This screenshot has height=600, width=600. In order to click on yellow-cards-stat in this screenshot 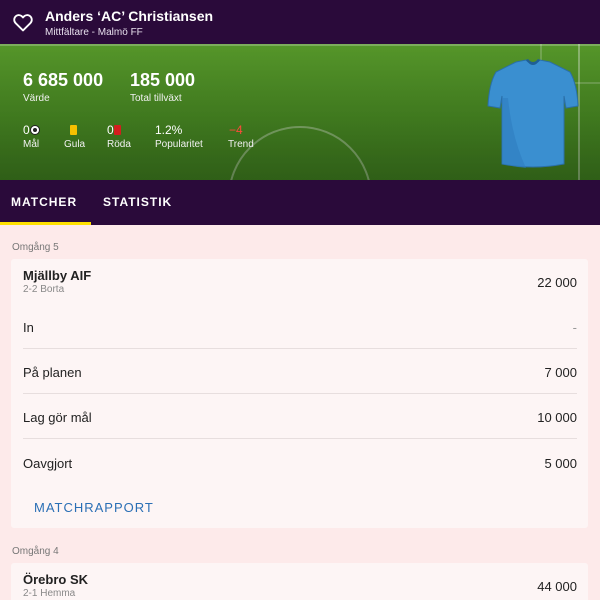, I will do `click(73, 131)`.